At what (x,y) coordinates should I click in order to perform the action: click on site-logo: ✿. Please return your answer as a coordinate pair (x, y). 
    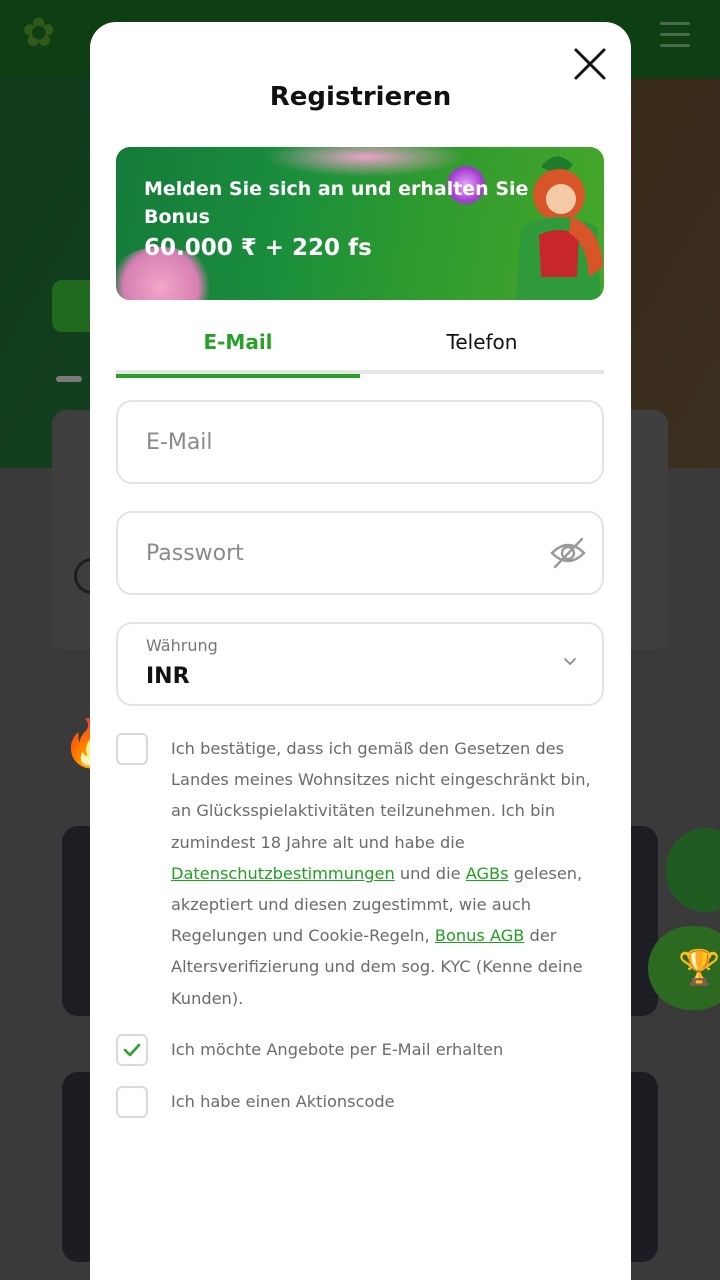
    Looking at the image, I should click on (40, 33).